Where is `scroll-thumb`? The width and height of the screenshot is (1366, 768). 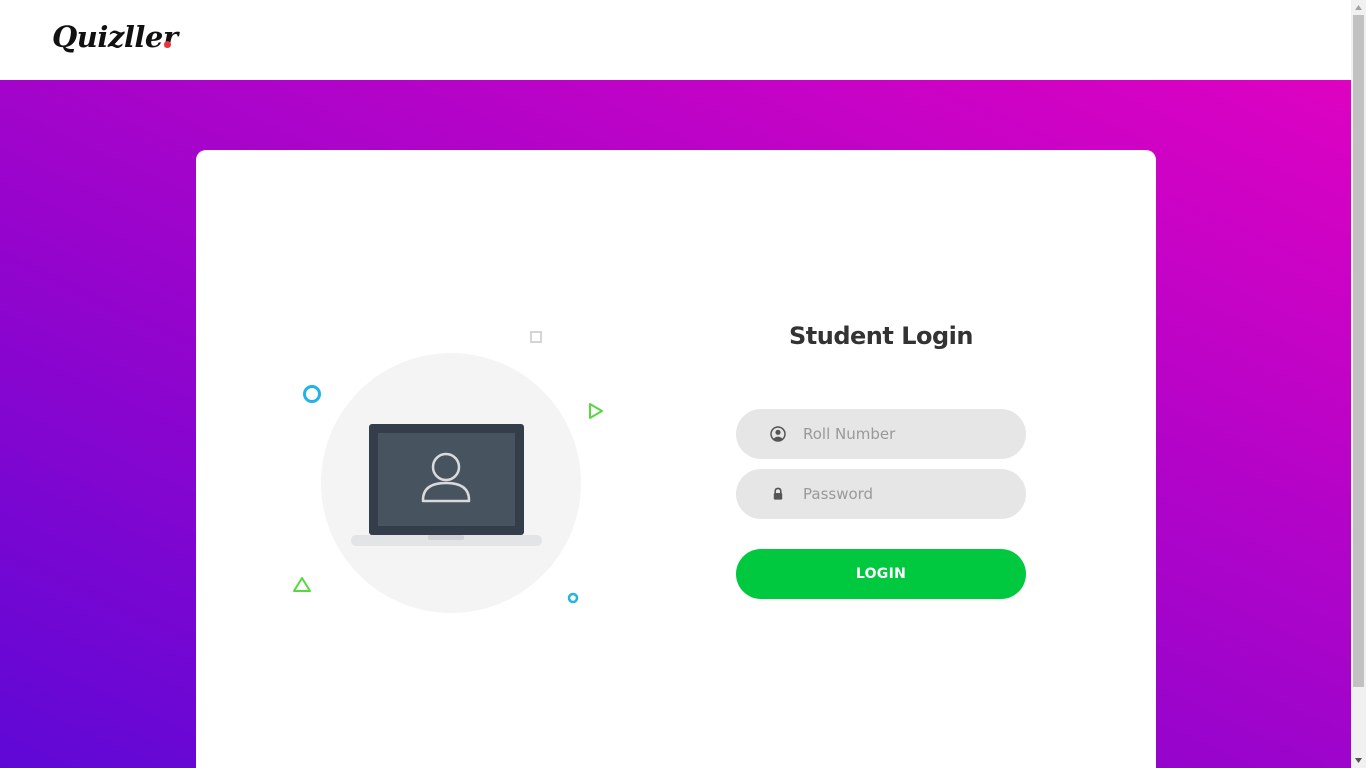
scroll-thumb is located at coordinates (1358, 351).